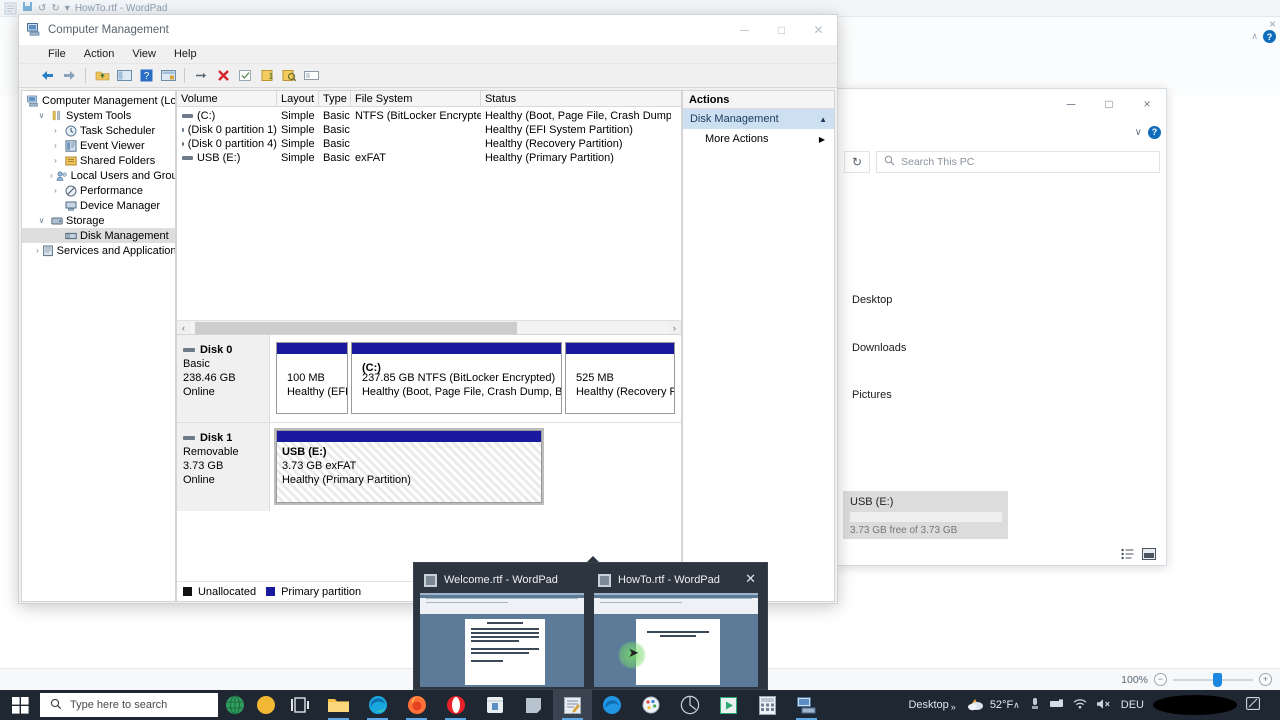 The image size is (1280, 720). Describe the element at coordinates (98, 235) in the screenshot. I see `tree-item-disk-management: Disk Management` at that location.